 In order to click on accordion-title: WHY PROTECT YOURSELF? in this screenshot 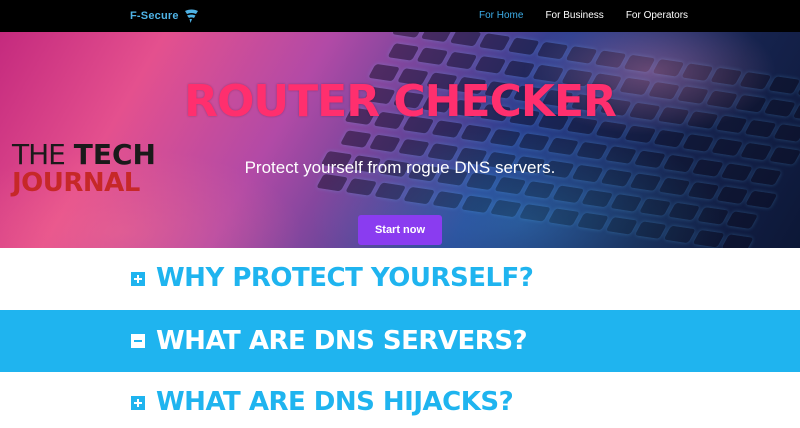, I will do `click(345, 278)`.